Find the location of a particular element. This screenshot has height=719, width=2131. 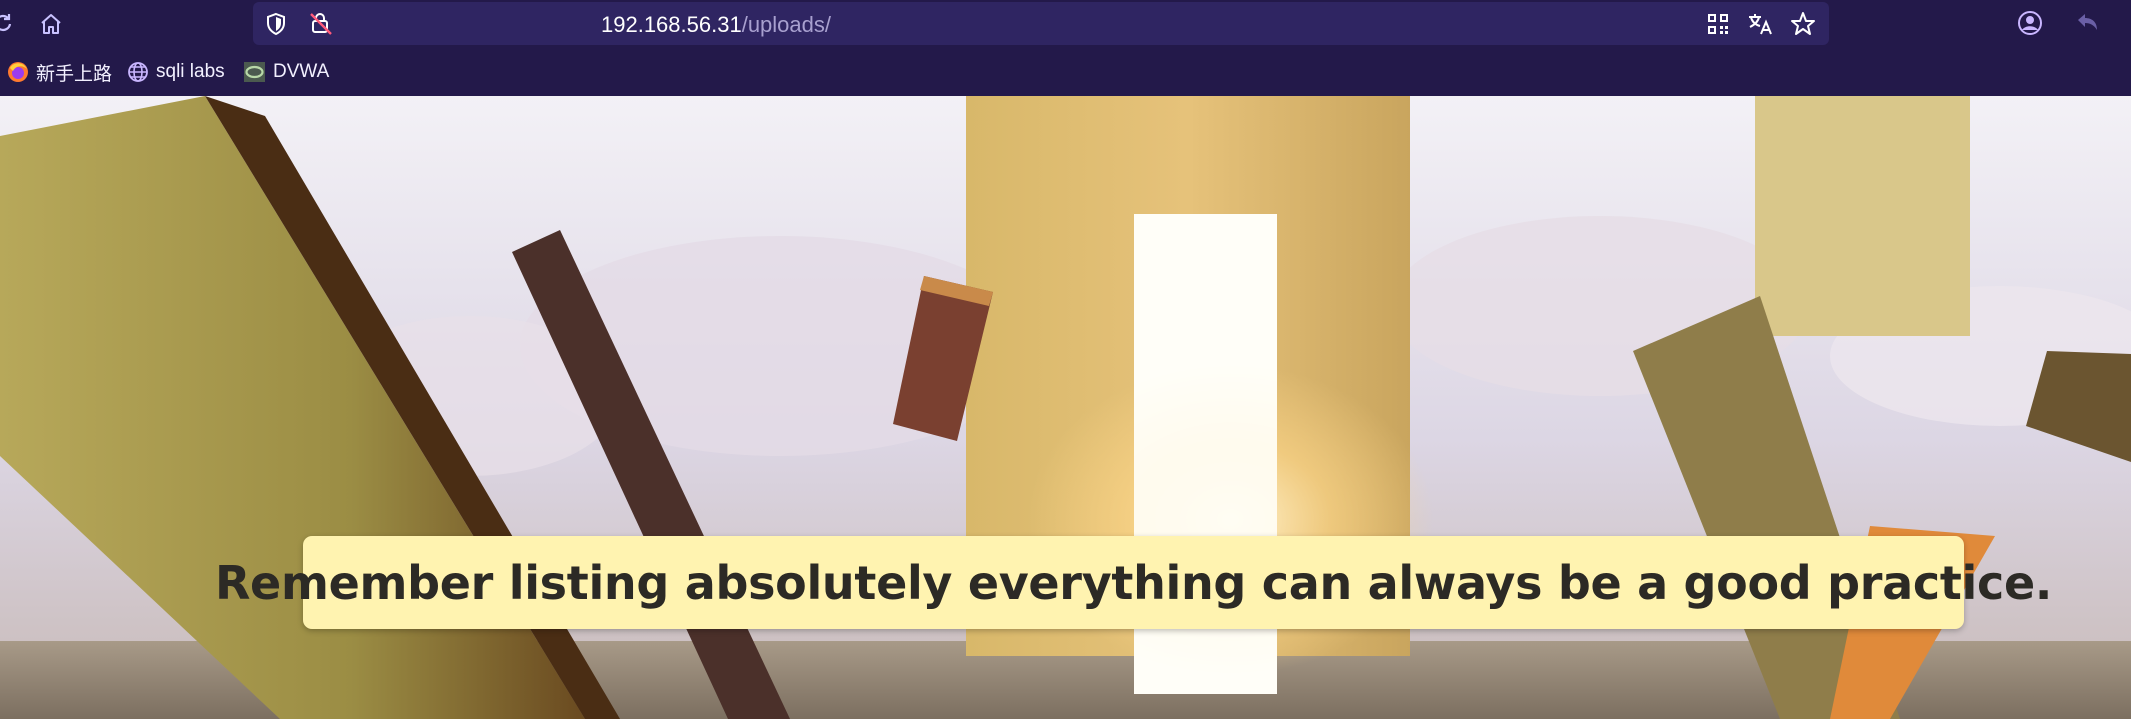

qr-code-icon is located at coordinates (1718, 24).